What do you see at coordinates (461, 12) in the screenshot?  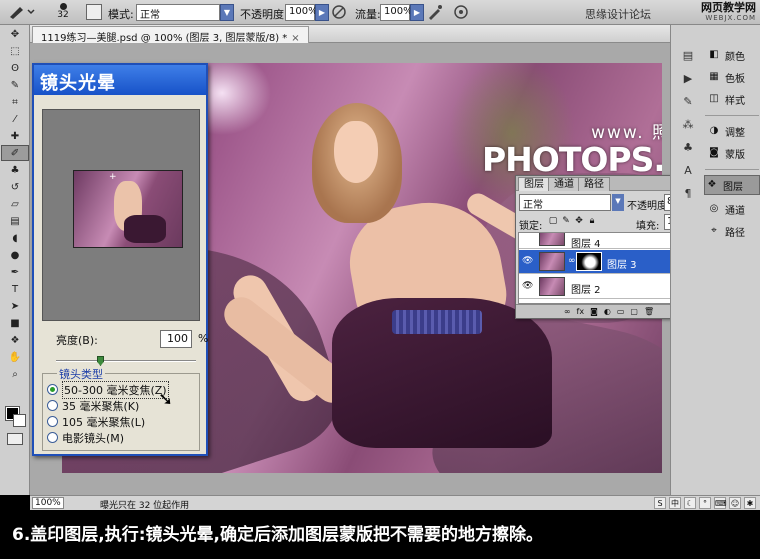 I see `tablet-size-icon` at bounding box center [461, 12].